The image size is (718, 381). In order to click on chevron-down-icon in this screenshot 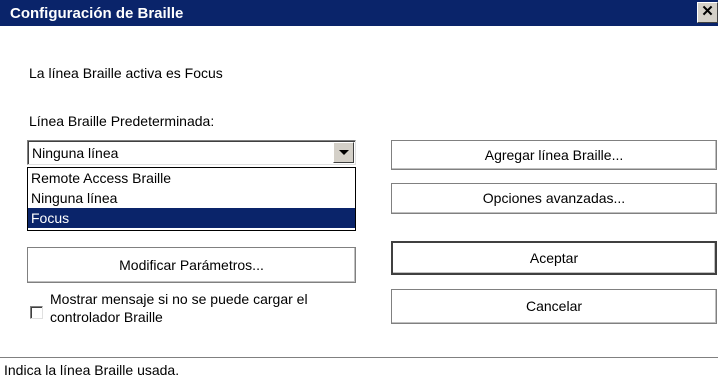, I will do `click(343, 152)`.